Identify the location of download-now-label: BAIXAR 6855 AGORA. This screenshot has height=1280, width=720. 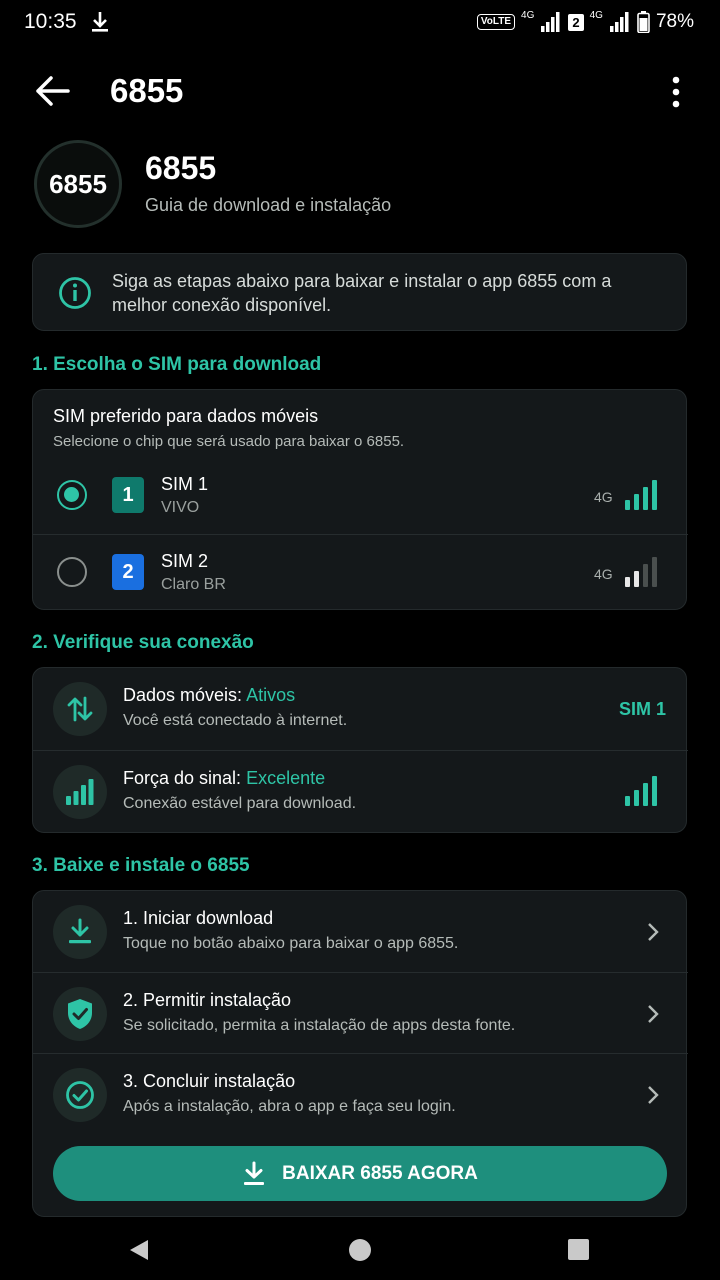
(380, 1173).